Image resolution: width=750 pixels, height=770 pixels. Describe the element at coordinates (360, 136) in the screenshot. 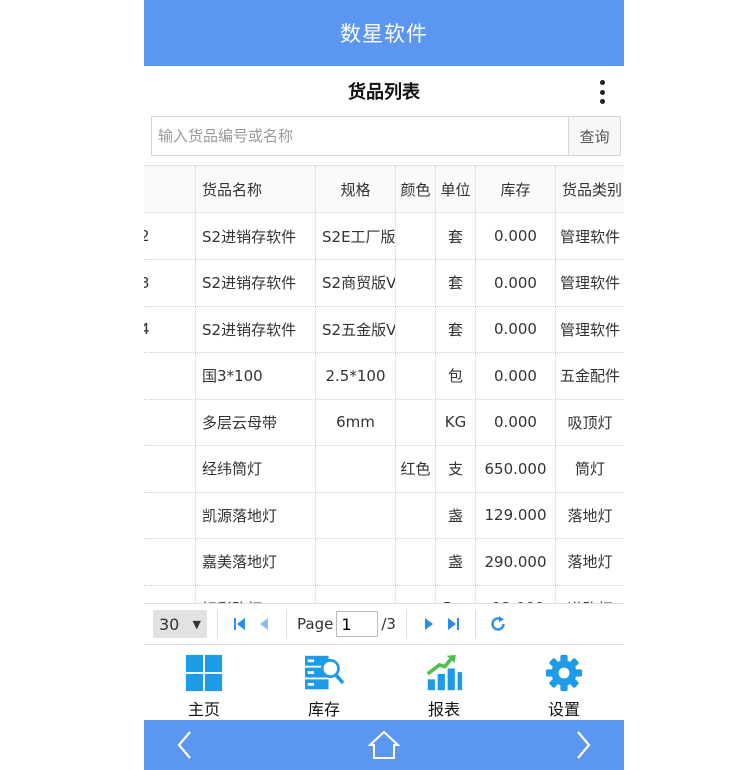

I see `search-input` at that location.